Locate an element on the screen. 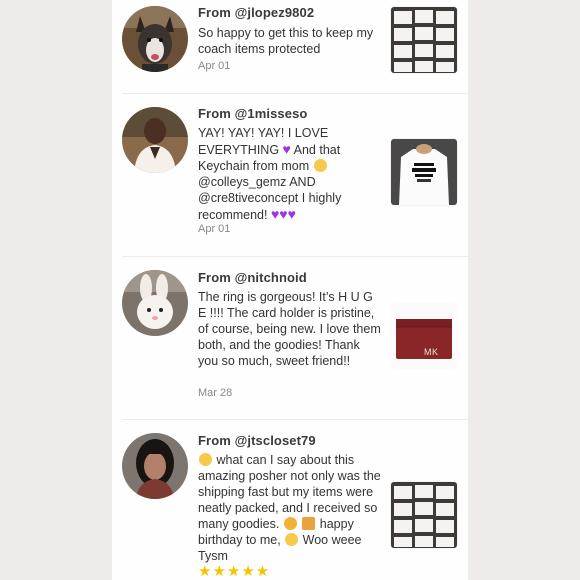  avatar-bunny-image is located at coordinates (155, 303).